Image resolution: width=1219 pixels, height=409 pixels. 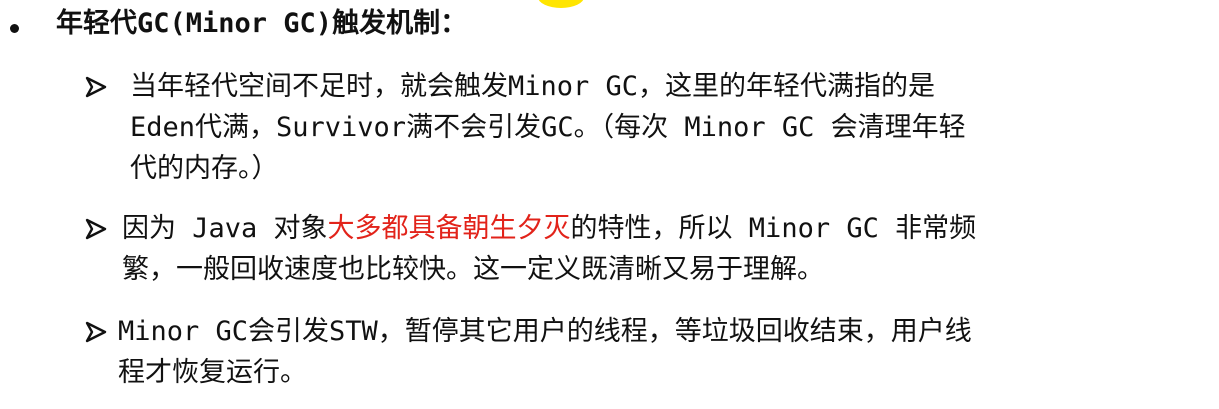 I want to click on item-2-line-1: 因为 Java 对象大多都具备朝生夕灭的特性，所以 Minor GC 非常频, so click(x=549, y=229).